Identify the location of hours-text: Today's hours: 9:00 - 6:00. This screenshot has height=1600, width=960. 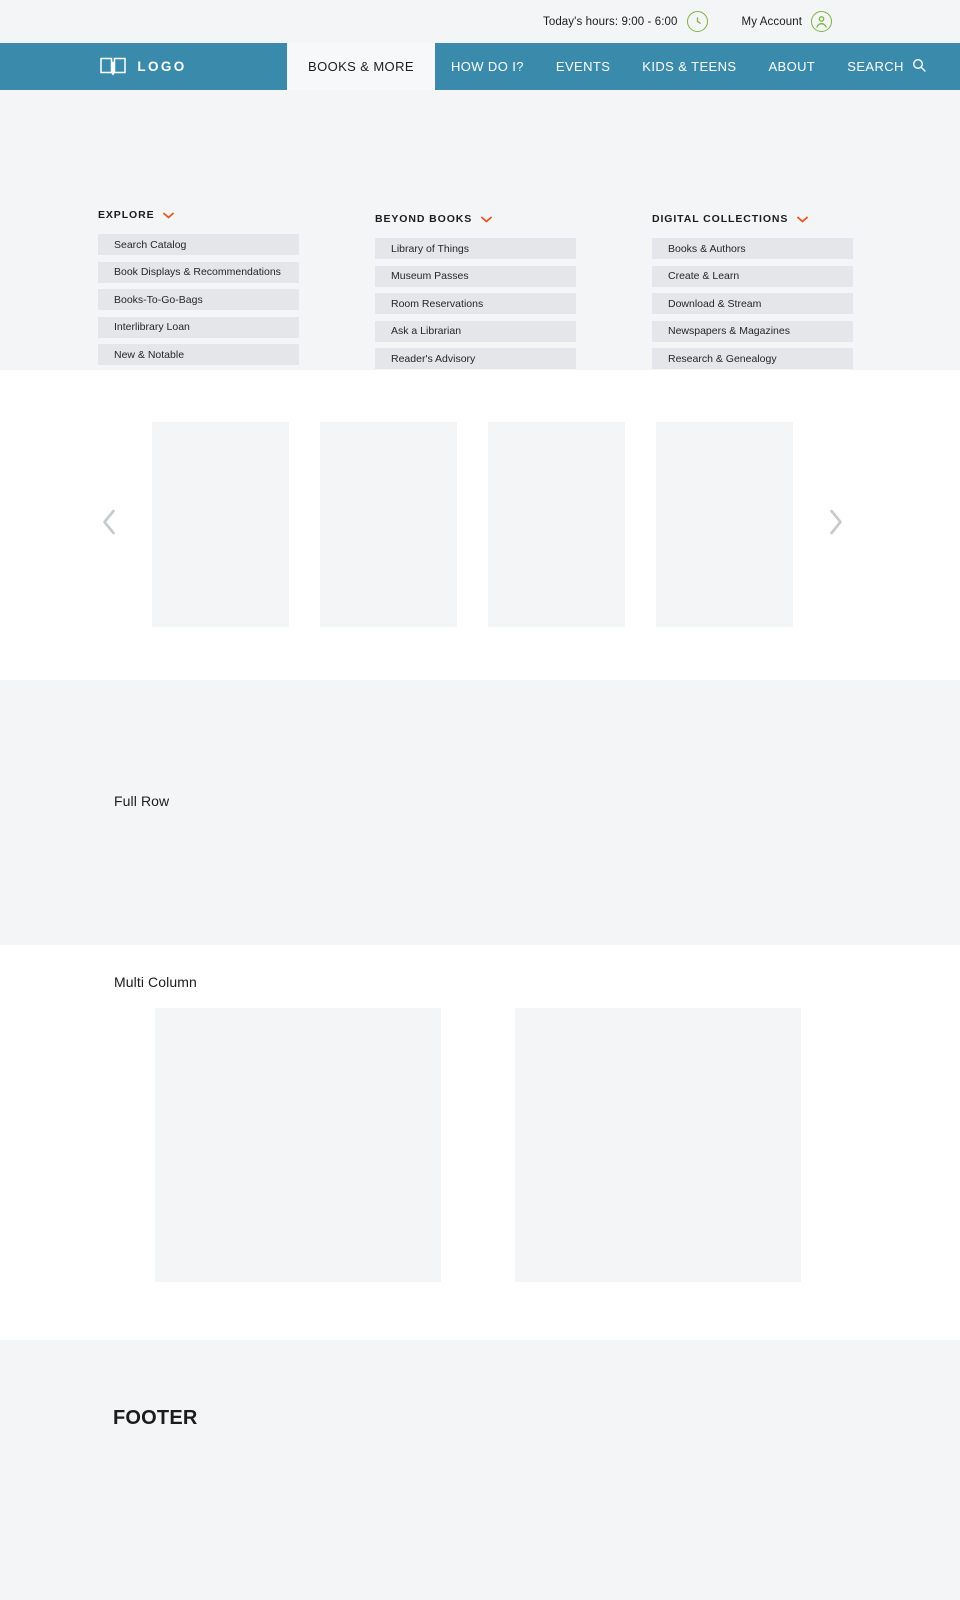
(610, 21).